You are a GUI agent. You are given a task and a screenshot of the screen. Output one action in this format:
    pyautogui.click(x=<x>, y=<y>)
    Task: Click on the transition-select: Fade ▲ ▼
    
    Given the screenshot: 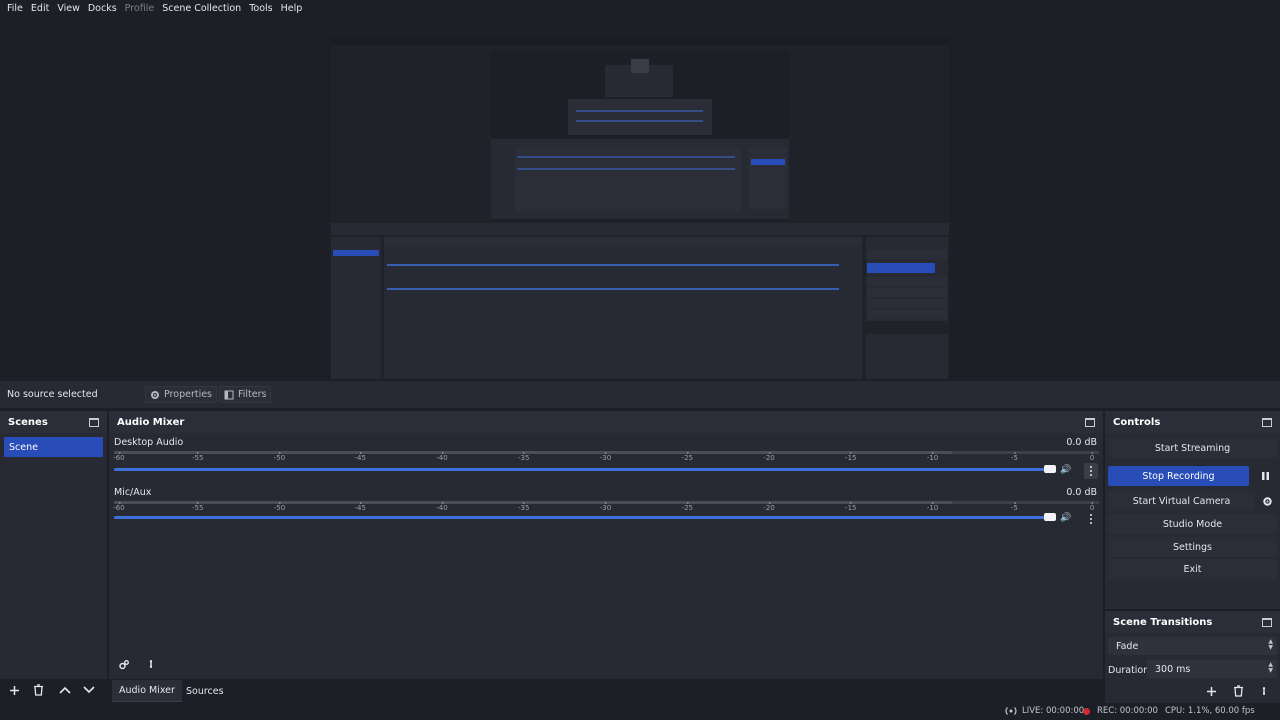 What is the action you would take?
    pyautogui.click(x=1192, y=646)
    